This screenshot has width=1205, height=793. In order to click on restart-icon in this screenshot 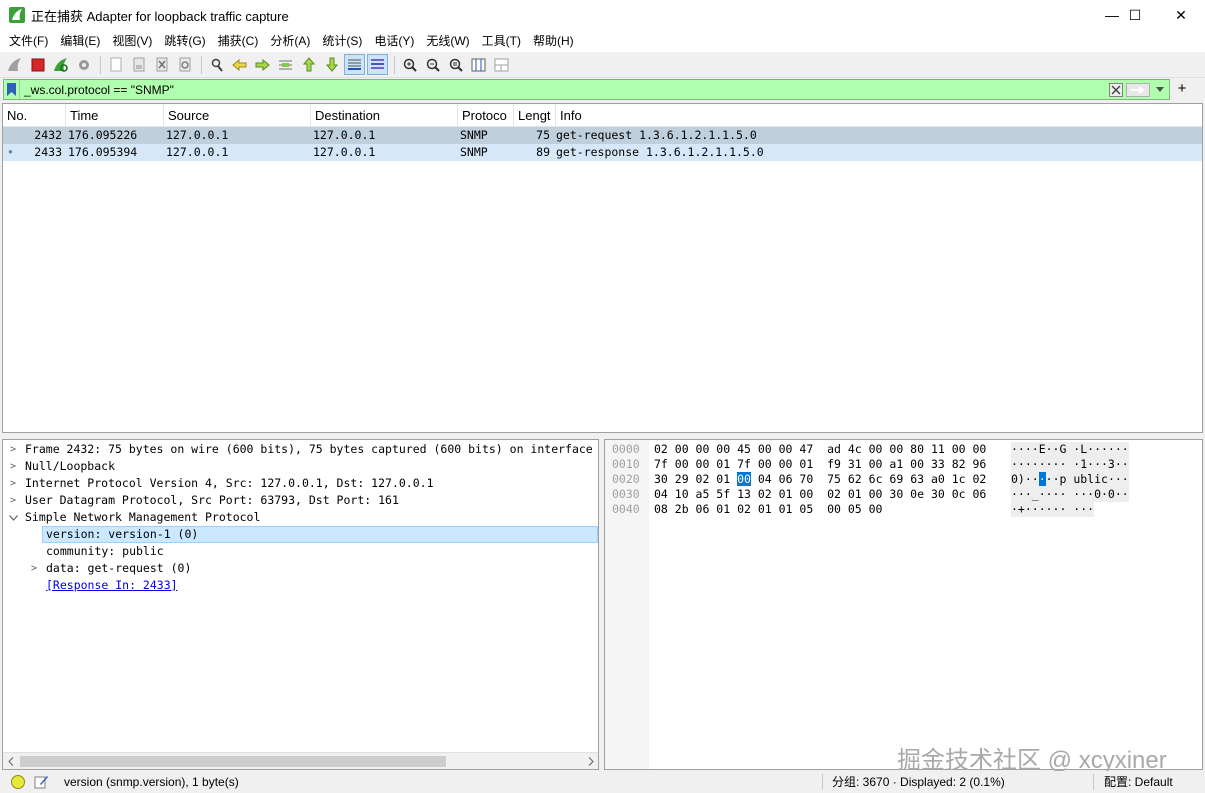, I will do `click(61, 65)`.